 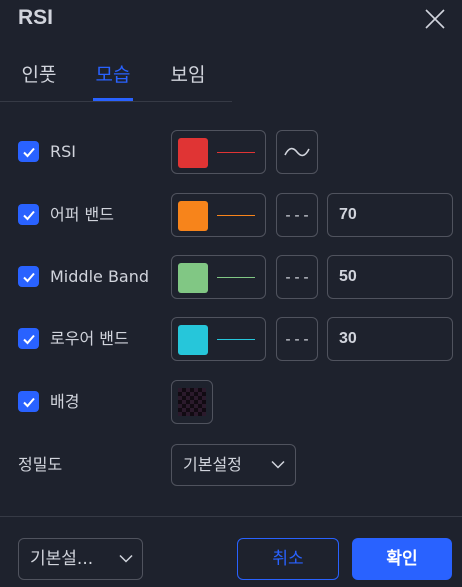 What do you see at coordinates (236, 215) in the screenshot?
I see `upper-band-line-preview` at bounding box center [236, 215].